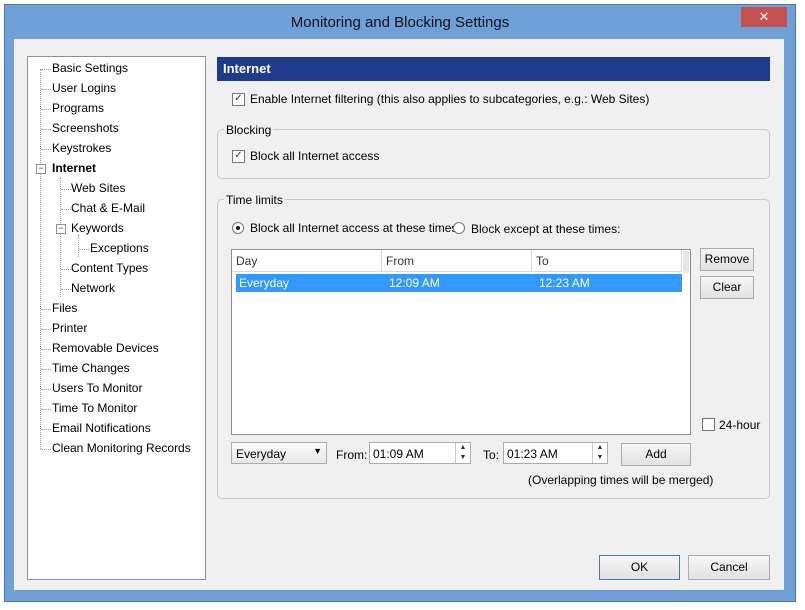 The height and width of the screenshot is (610, 805). I want to click on ok-button: OK, so click(639, 567).